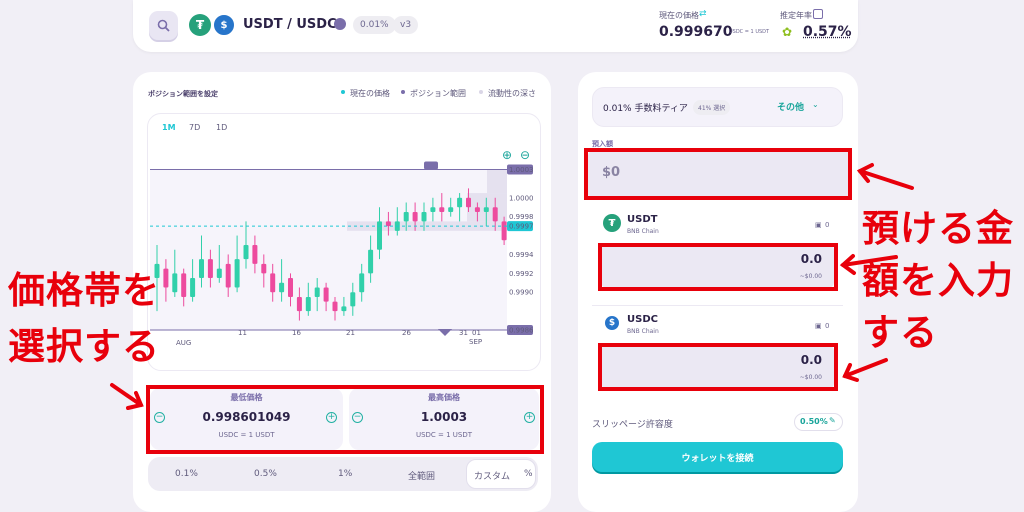  Describe the element at coordinates (183, 94) in the screenshot. I see `range-title: ポジション範囲を設定` at that location.